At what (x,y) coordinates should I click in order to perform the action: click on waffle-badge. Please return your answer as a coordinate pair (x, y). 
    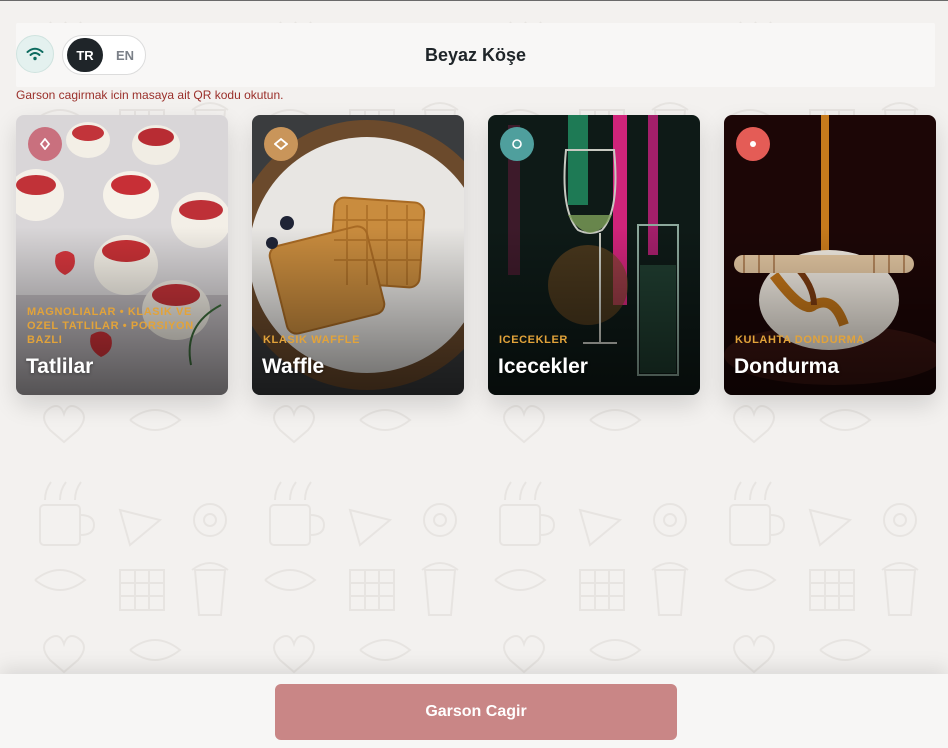
    Looking at the image, I should click on (281, 144).